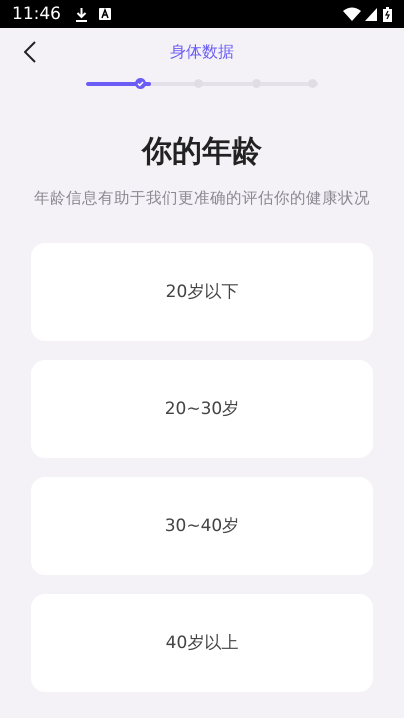 This screenshot has height=718, width=404. What do you see at coordinates (202, 643) in the screenshot?
I see `option-card: 40岁以上` at bounding box center [202, 643].